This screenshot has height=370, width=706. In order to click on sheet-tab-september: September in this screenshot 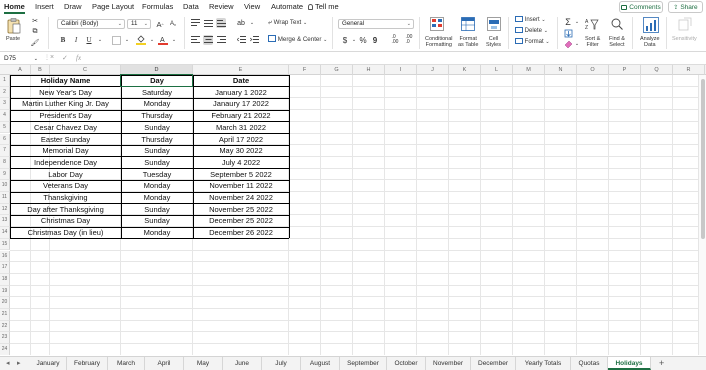, I will do `click(363, 363)`.